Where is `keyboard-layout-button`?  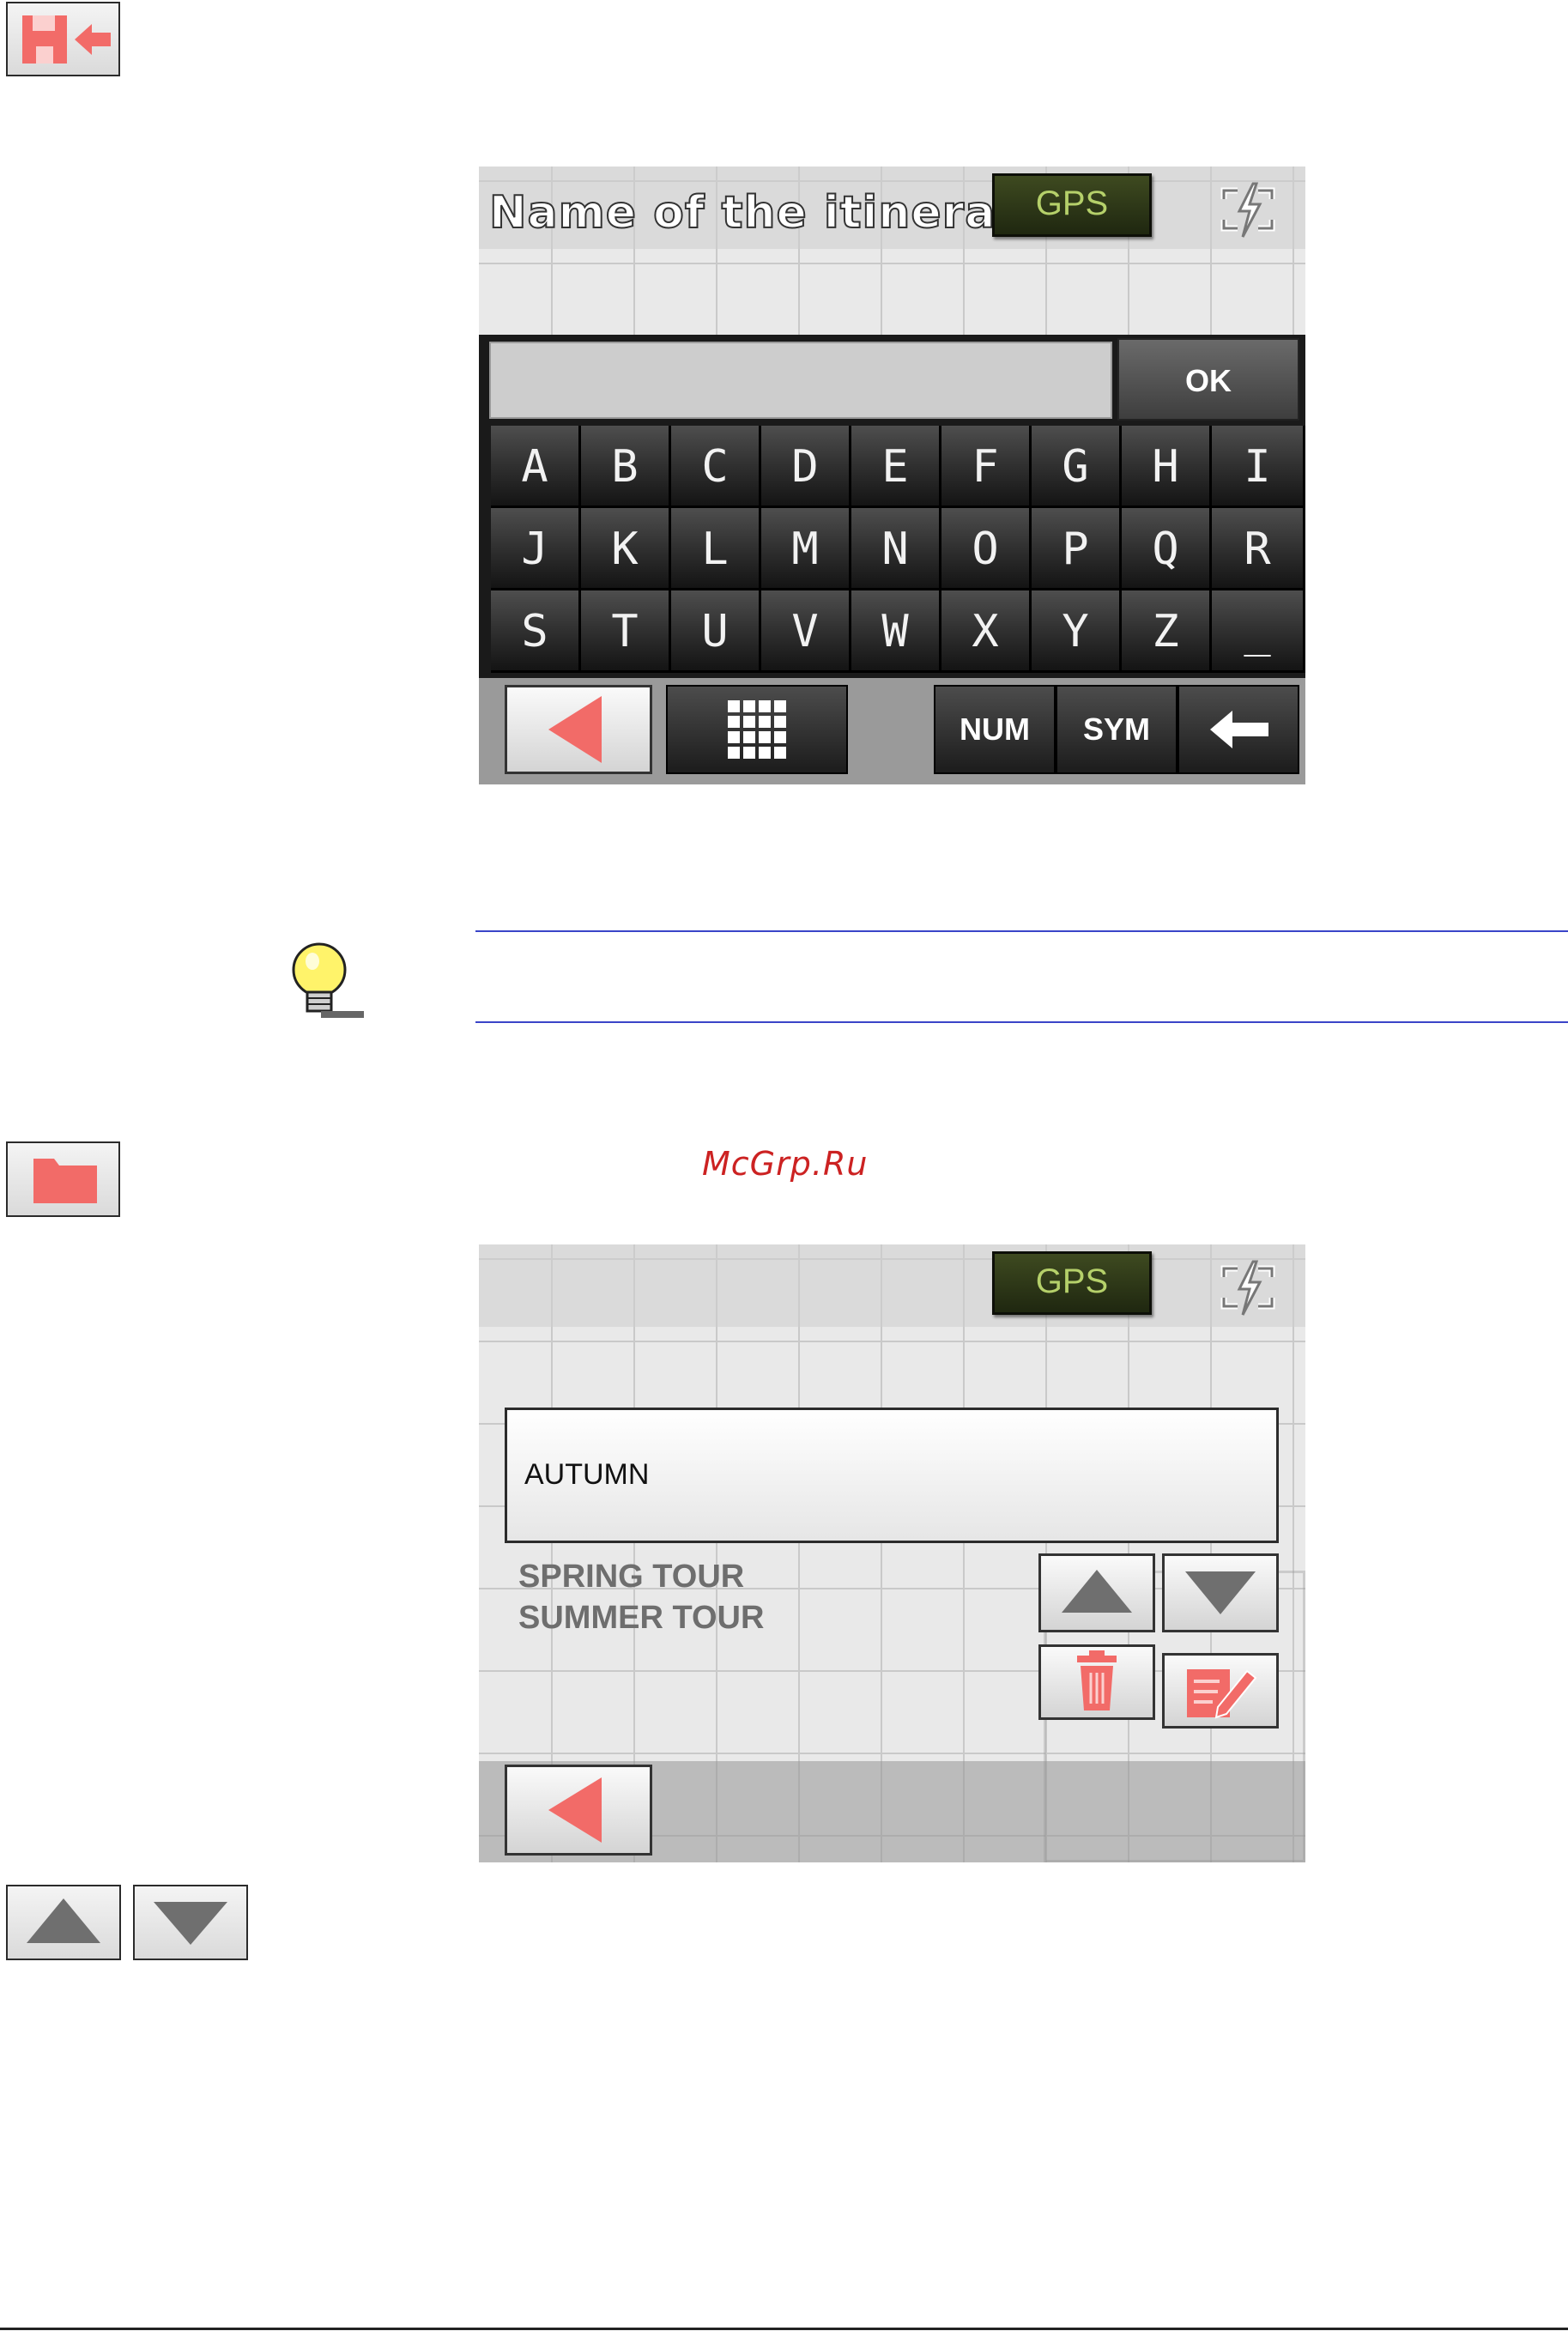
keyboard-layout-button is located at coordinates (757, 729).